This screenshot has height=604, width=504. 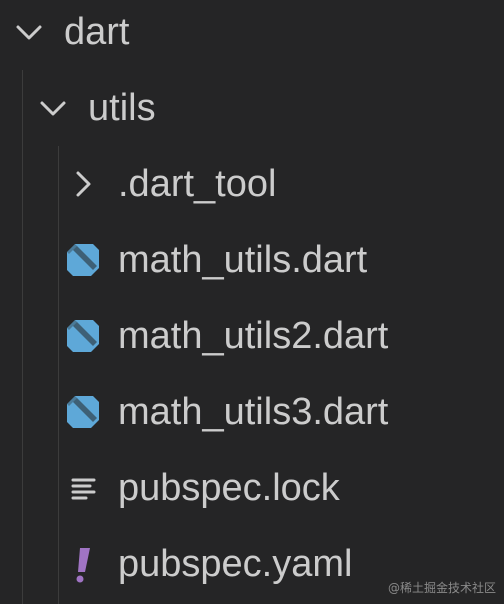 What do you see at coordinates (97, 32) in the screenshot?
I see `tree-item-label: dart` at bounding box center [97, 32].